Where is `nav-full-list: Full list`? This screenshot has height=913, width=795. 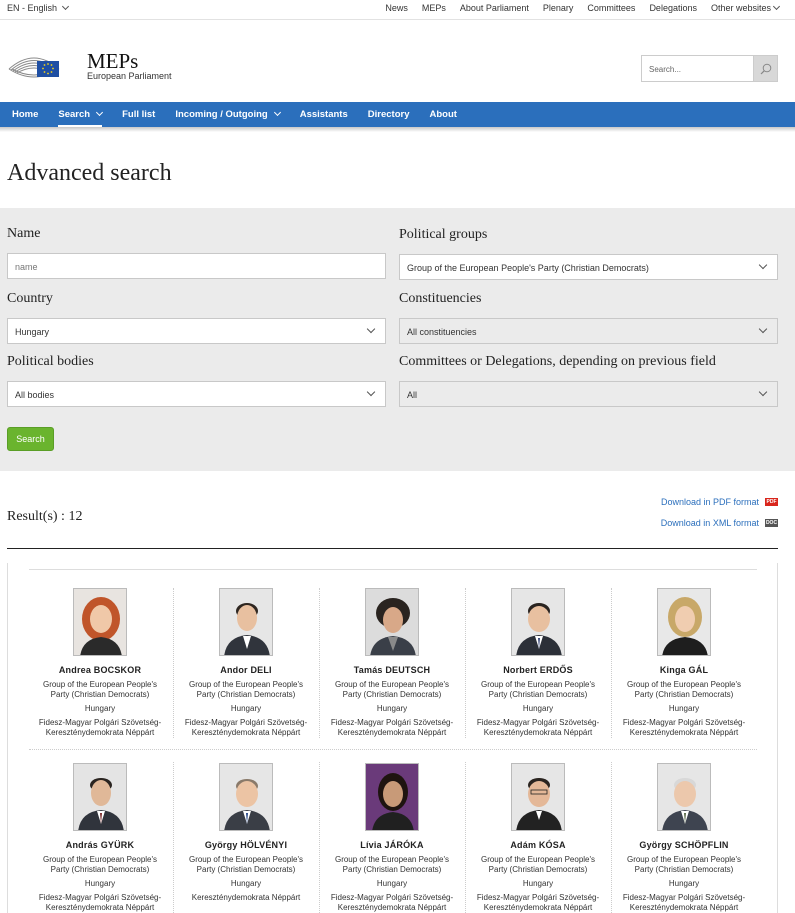
nav-full-list: Full list is located at coordinates (132, 114).